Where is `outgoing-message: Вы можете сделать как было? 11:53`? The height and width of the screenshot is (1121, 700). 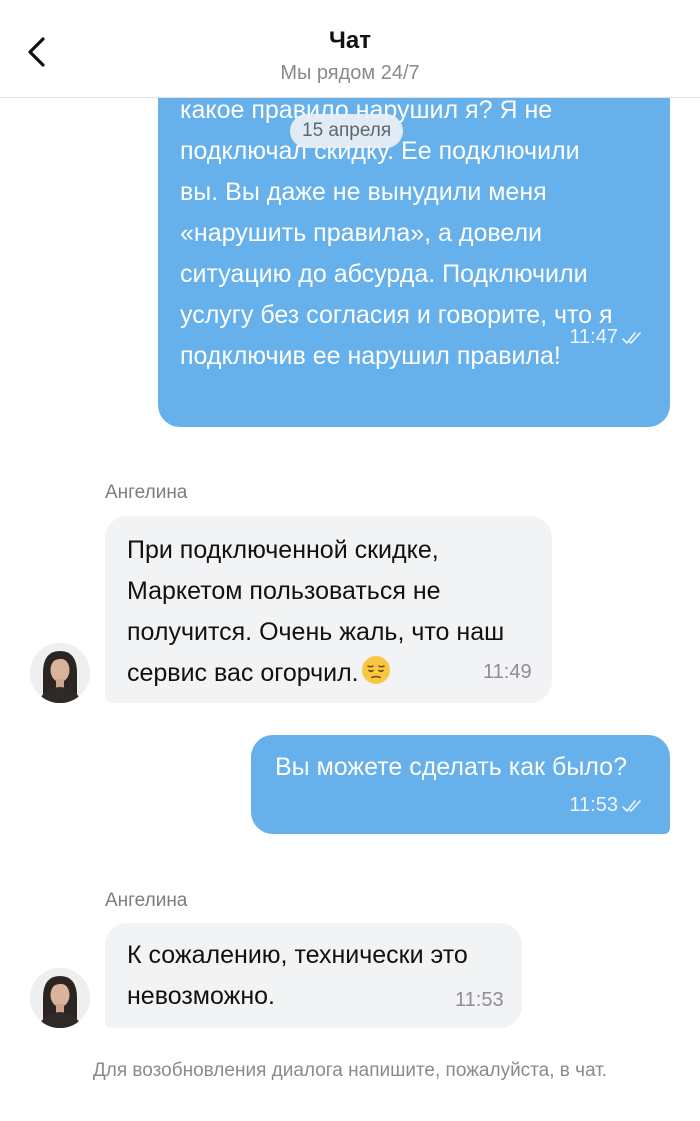 outgoing-message: Вы можете сделать как было? 11:53 is located at coordinates (460, 784).